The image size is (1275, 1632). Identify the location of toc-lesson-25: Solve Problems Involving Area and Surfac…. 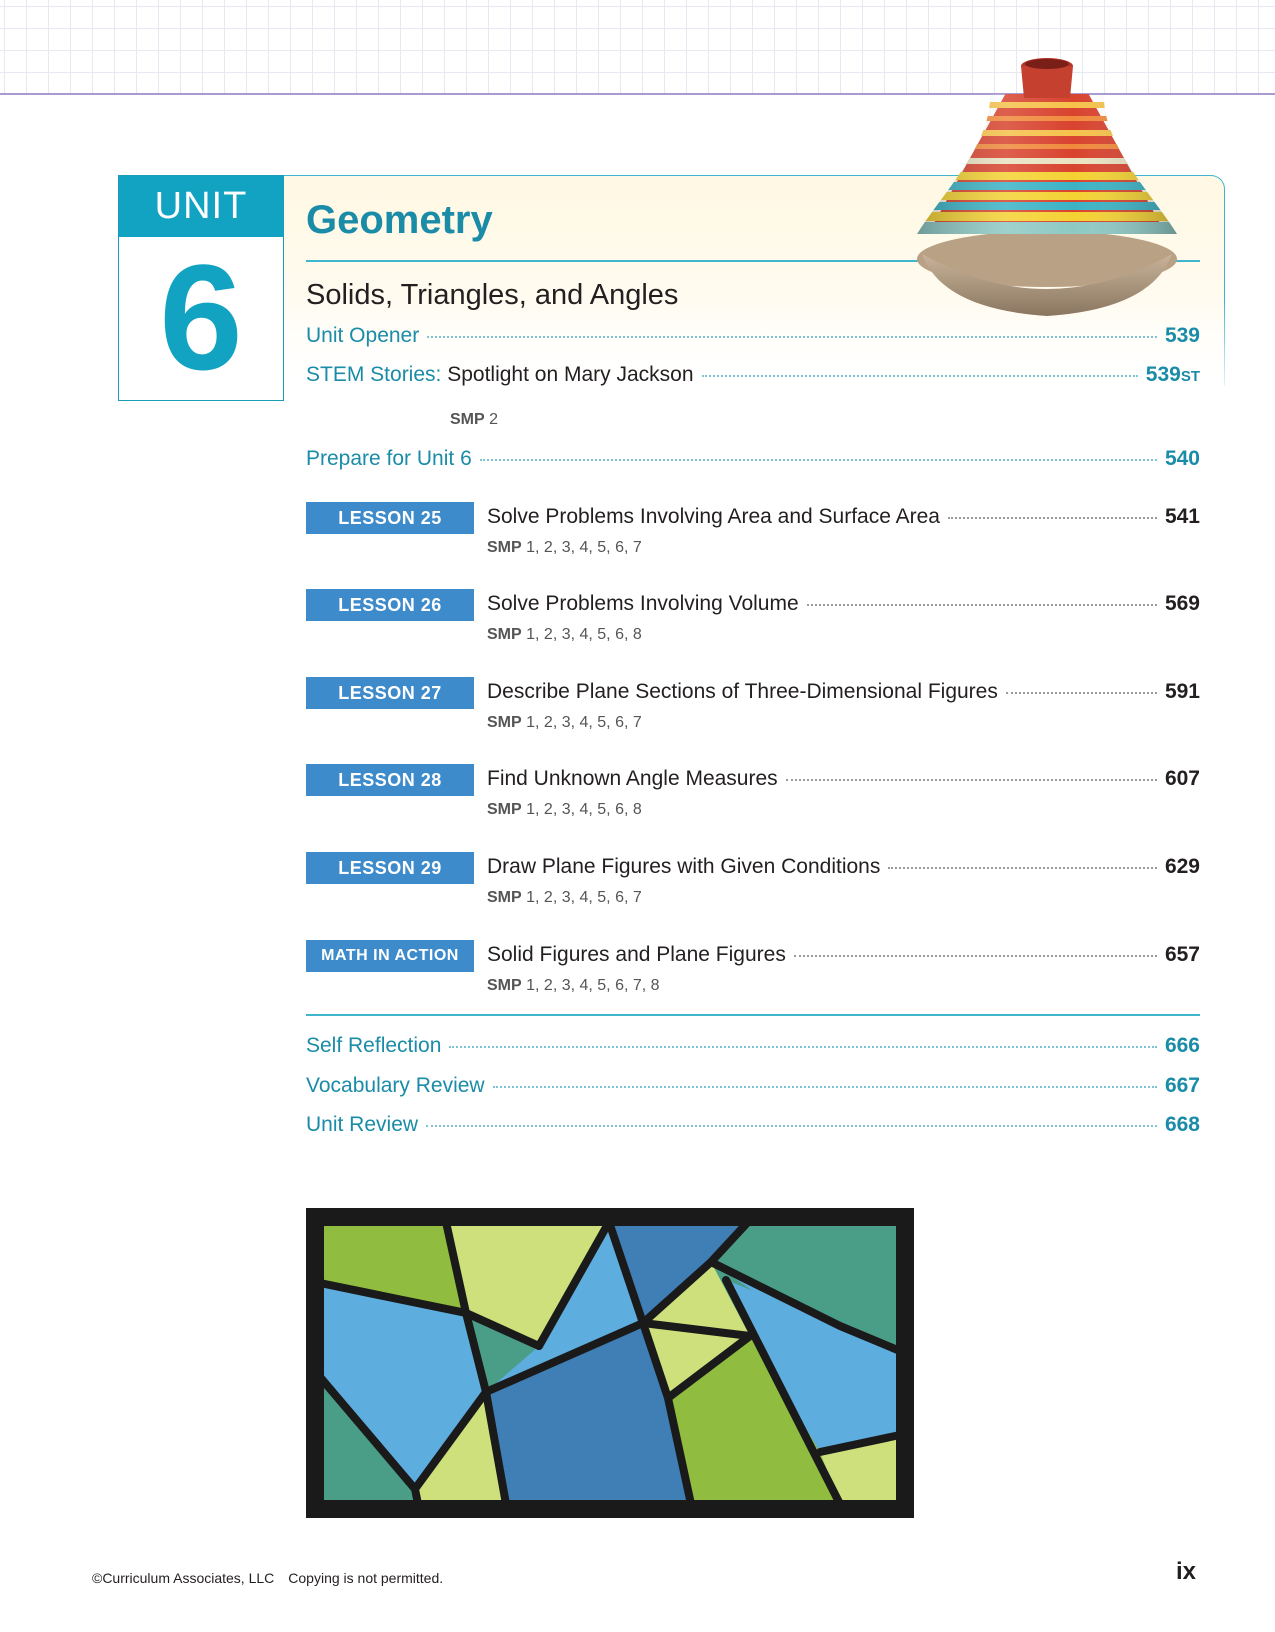
(843, 517).